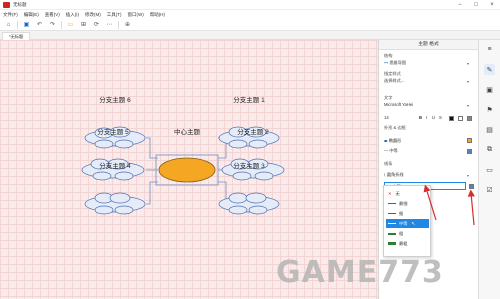 This screenshot has width=500, height=299. What do you see at coordinates (489, 69) in the screenshot?
I see `format-brush-icon: ✎` at bounding box center [489, 69].